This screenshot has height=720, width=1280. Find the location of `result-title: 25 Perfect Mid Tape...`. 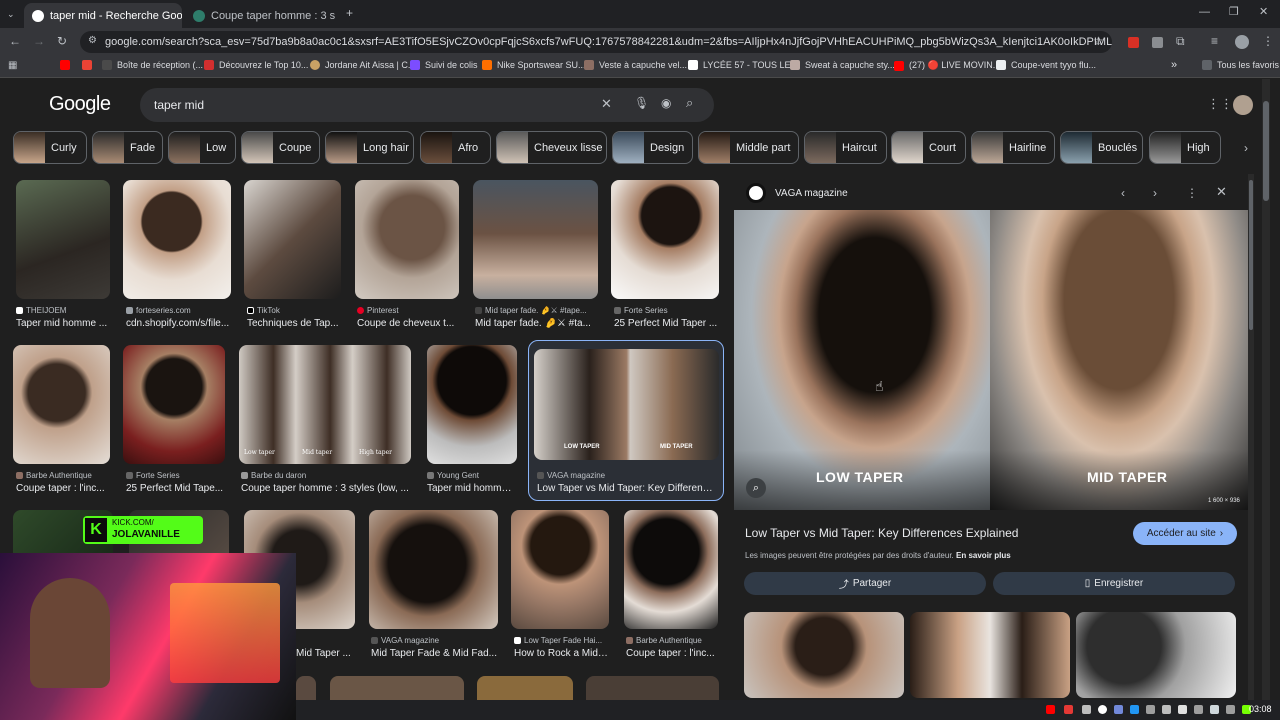

result-title: 25 Perfect Mid Tape... is located at coordinates (176, 488).